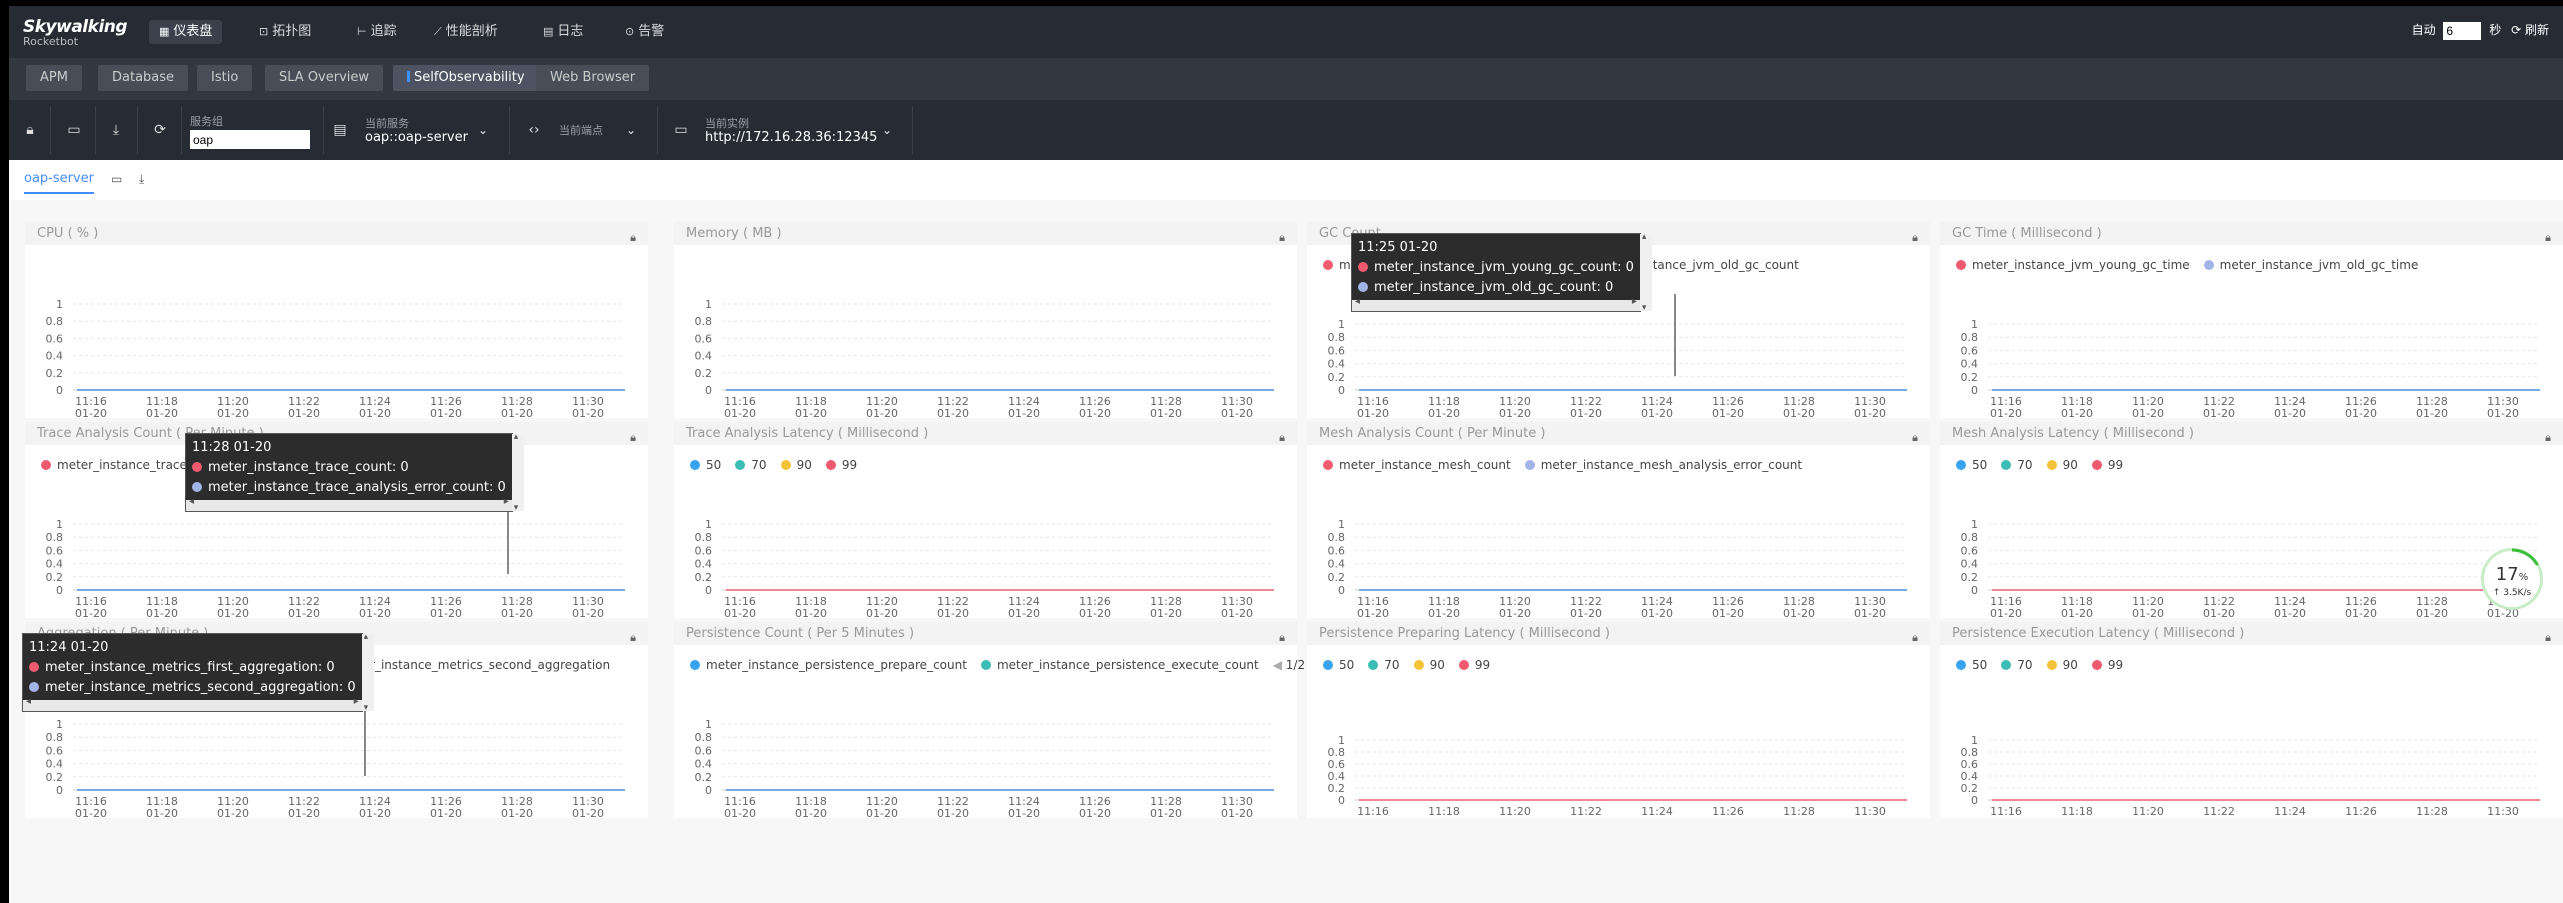 The width and height of the screenshot is (2563, 903). I want to click on dashboard-tab: SelfObservability, so click(466, 78).